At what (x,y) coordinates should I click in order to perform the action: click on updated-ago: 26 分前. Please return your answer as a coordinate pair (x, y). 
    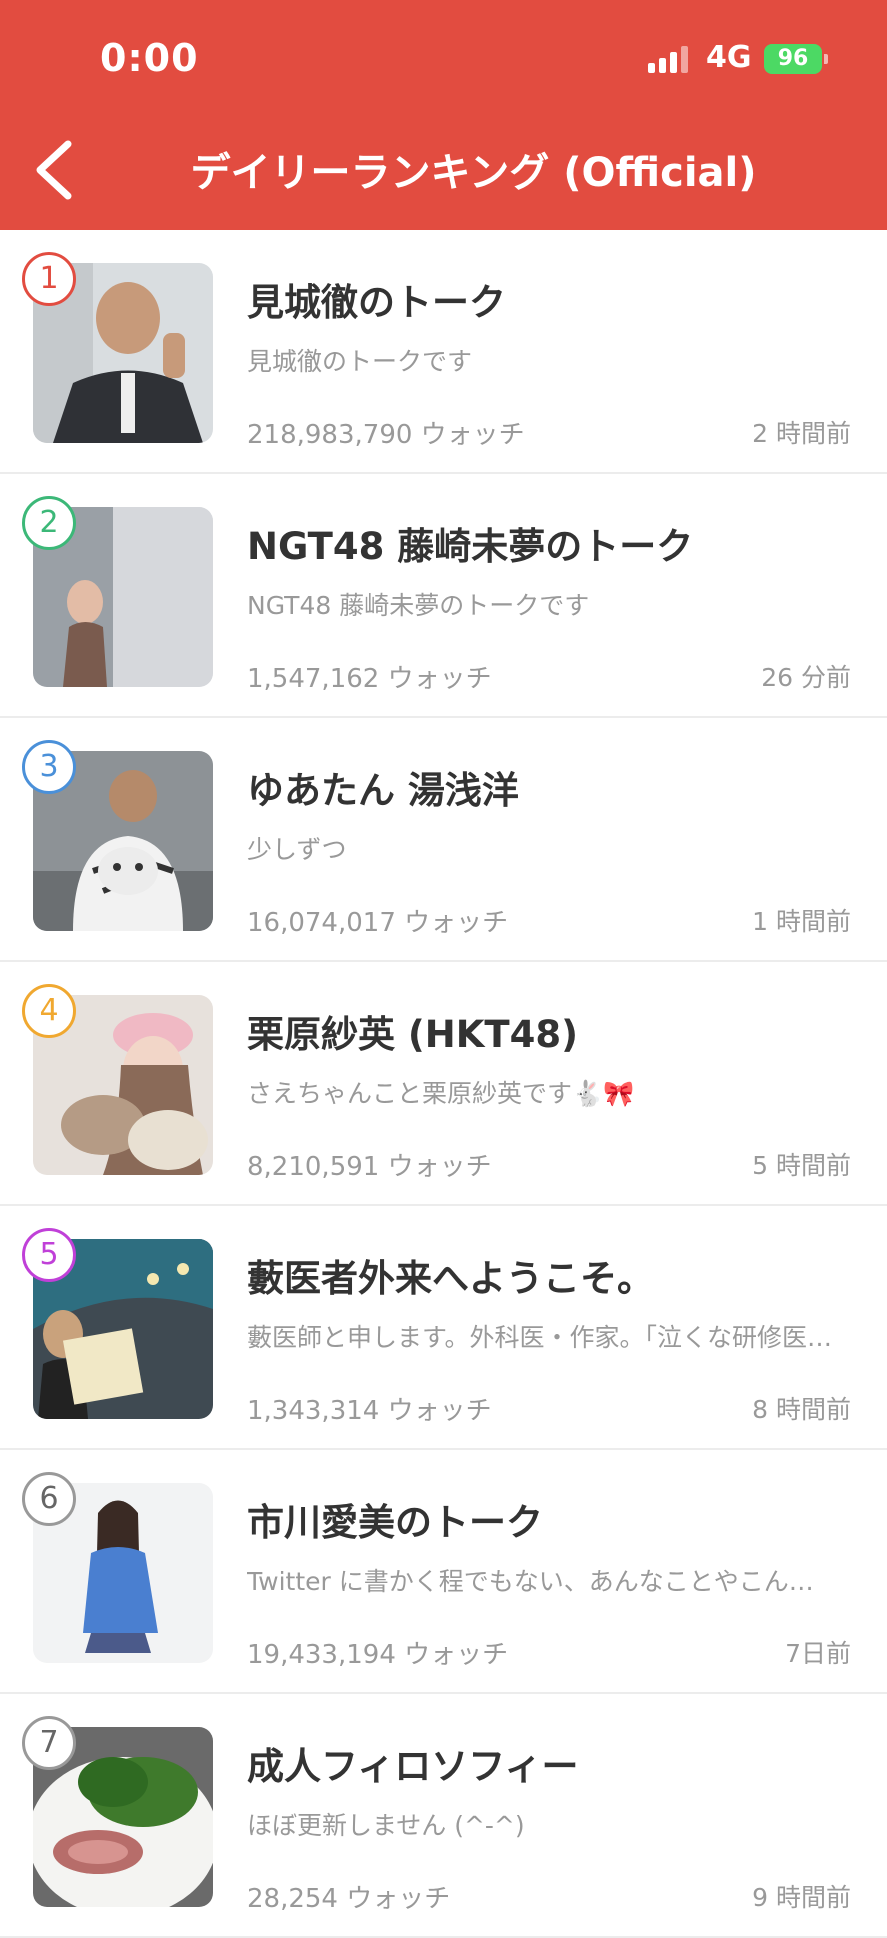
    Looking at the image, I should click on (806, 677).